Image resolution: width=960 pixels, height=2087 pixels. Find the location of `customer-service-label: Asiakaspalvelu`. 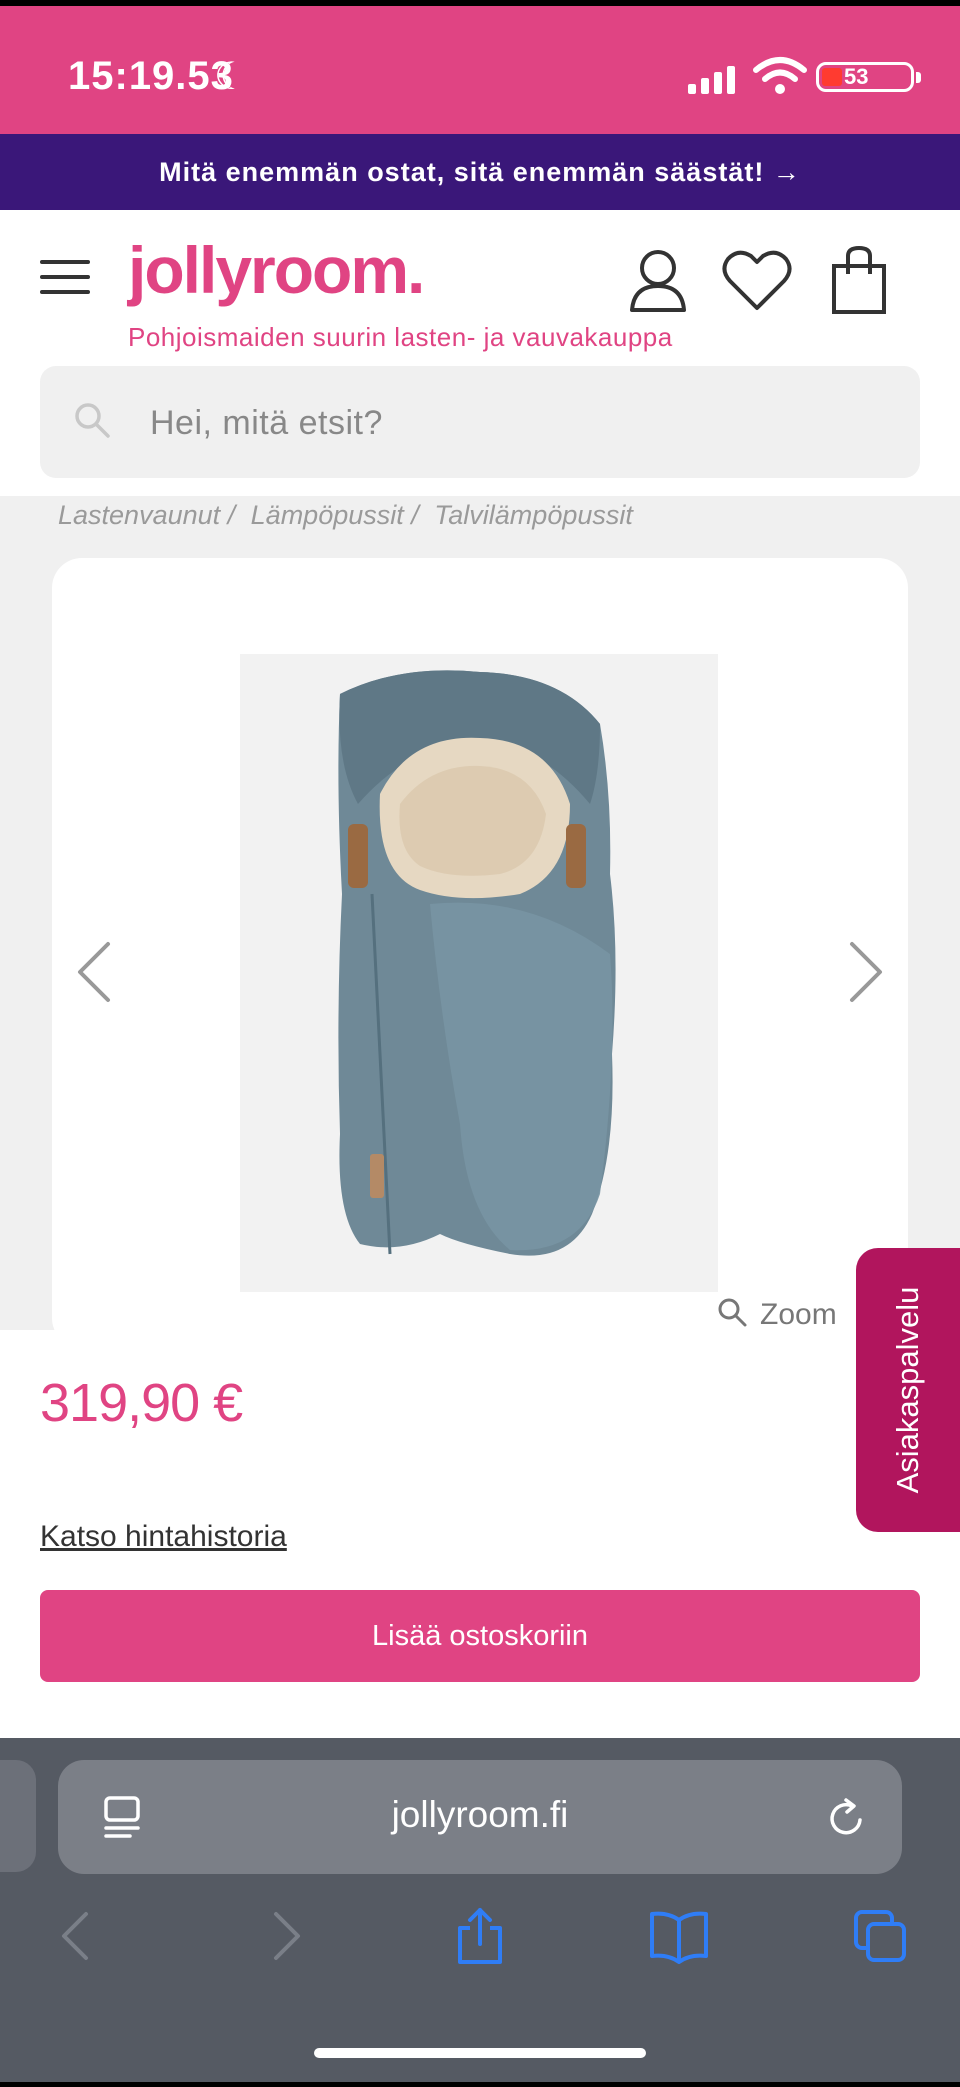

customer-service-label: Asiakaspalvelu is located at coordinates (907, 1390).